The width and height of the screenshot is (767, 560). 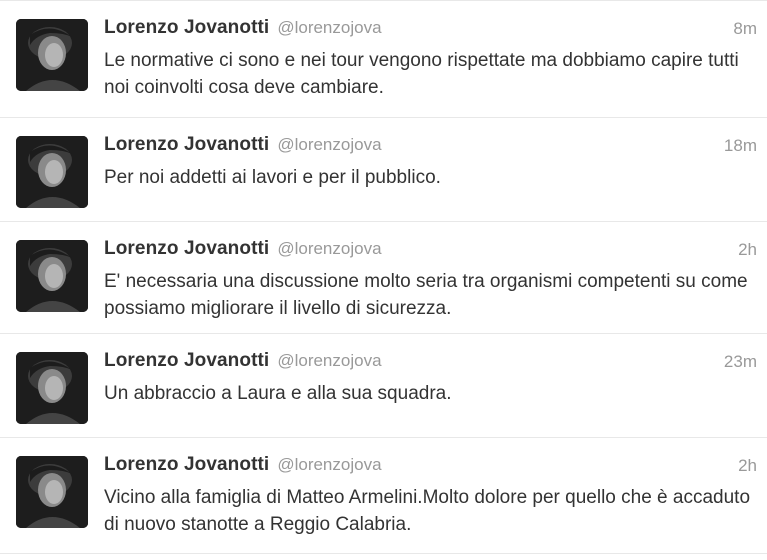 What do you see at coordinates (278, 393) in the screenshot?
I see `tweet-text: Un abbraccio a Laura e alla sua squadra.` at bounding box center [278, 393].